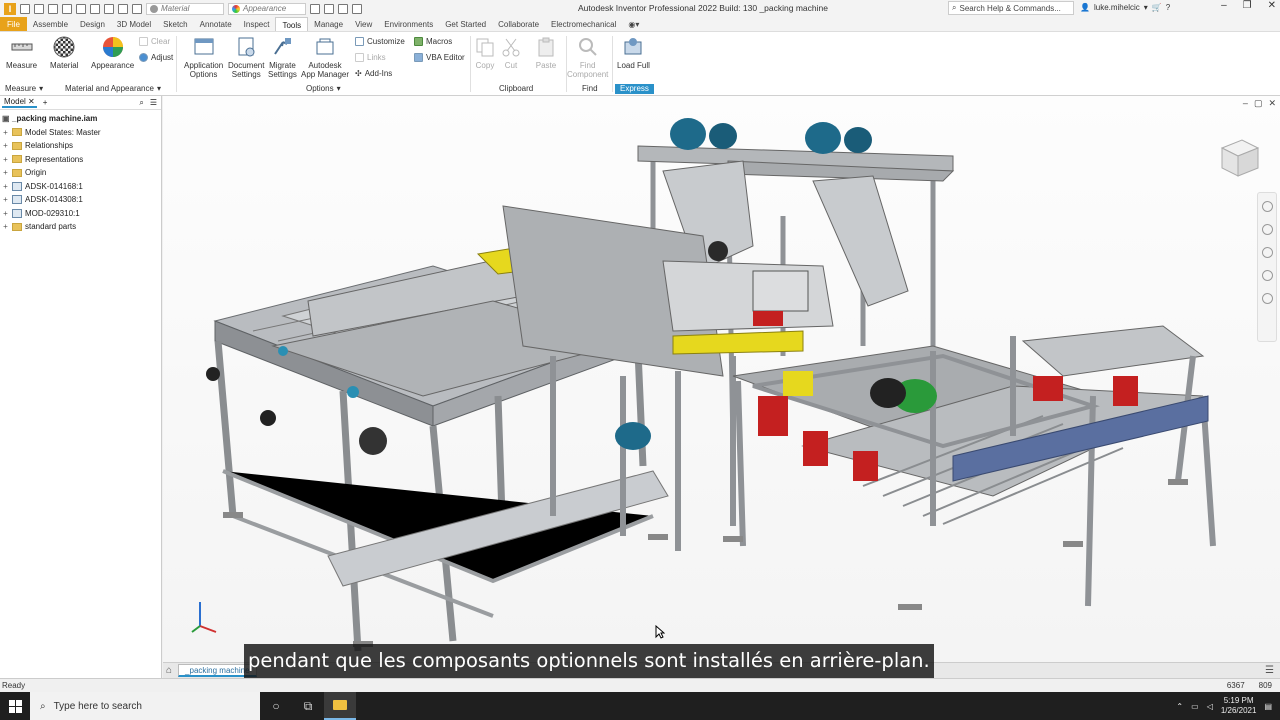 This screenshot has width=1280, height=720. What do you see at coordinates (156, 57) in the screenshot?
I see `adjust-button: Adjust` at bounding box center [156, 57].